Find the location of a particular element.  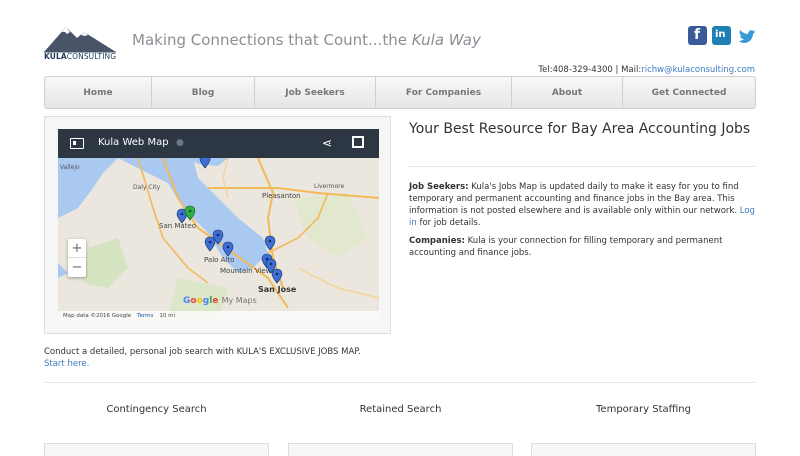

map-legend-icon is located at coordinates (77, 143).